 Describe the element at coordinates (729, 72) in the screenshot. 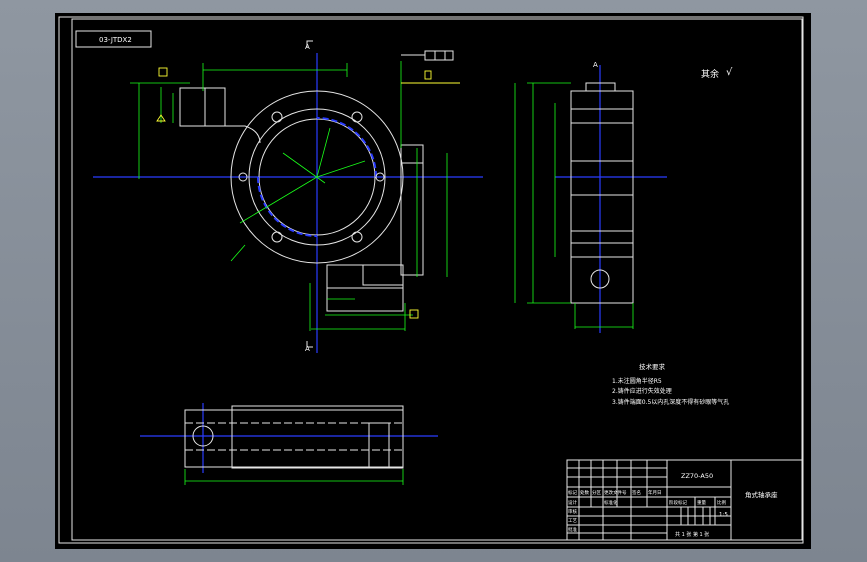

I see `roughness-symbol: √` at that location.